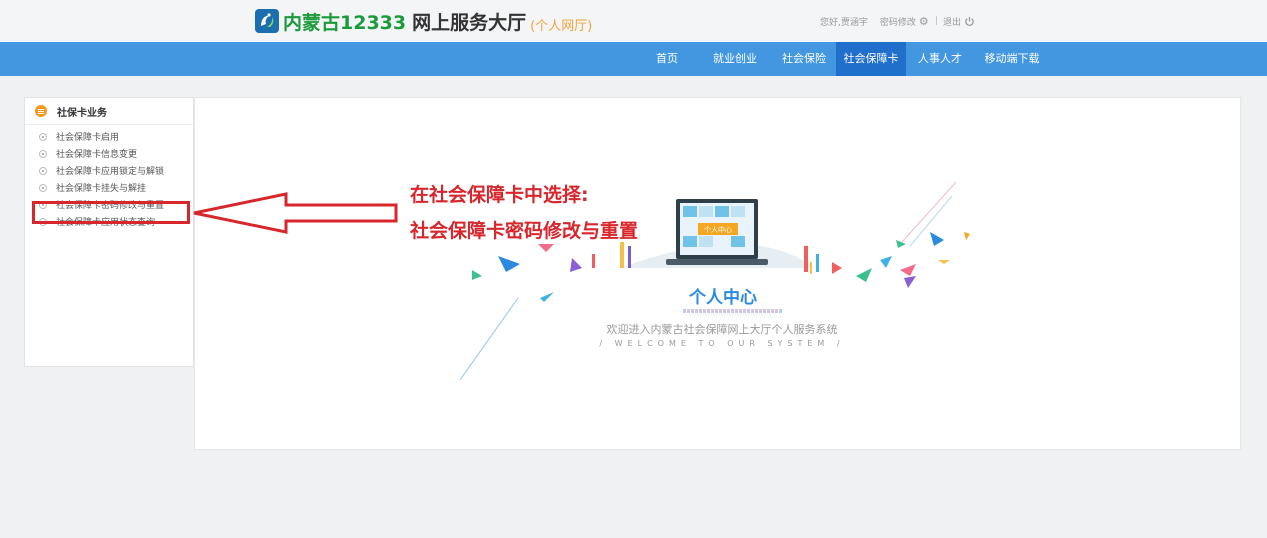 The height and width of the screenshot is (538, 1267). What do you see at coordinates (345, 22) in the screenshot?
I see `site-name: 内蒙古12333` at bounding box center [345, 22].